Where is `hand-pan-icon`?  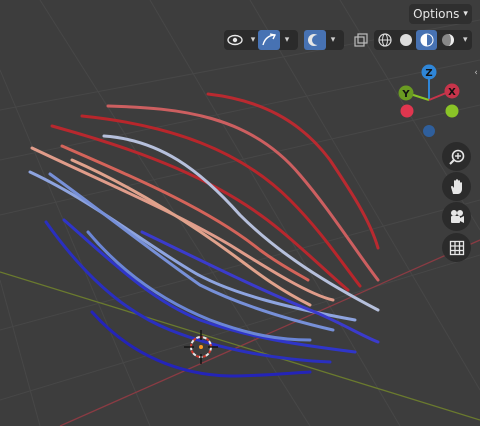
hand-pan-icon is located at coordinates (456, 186).